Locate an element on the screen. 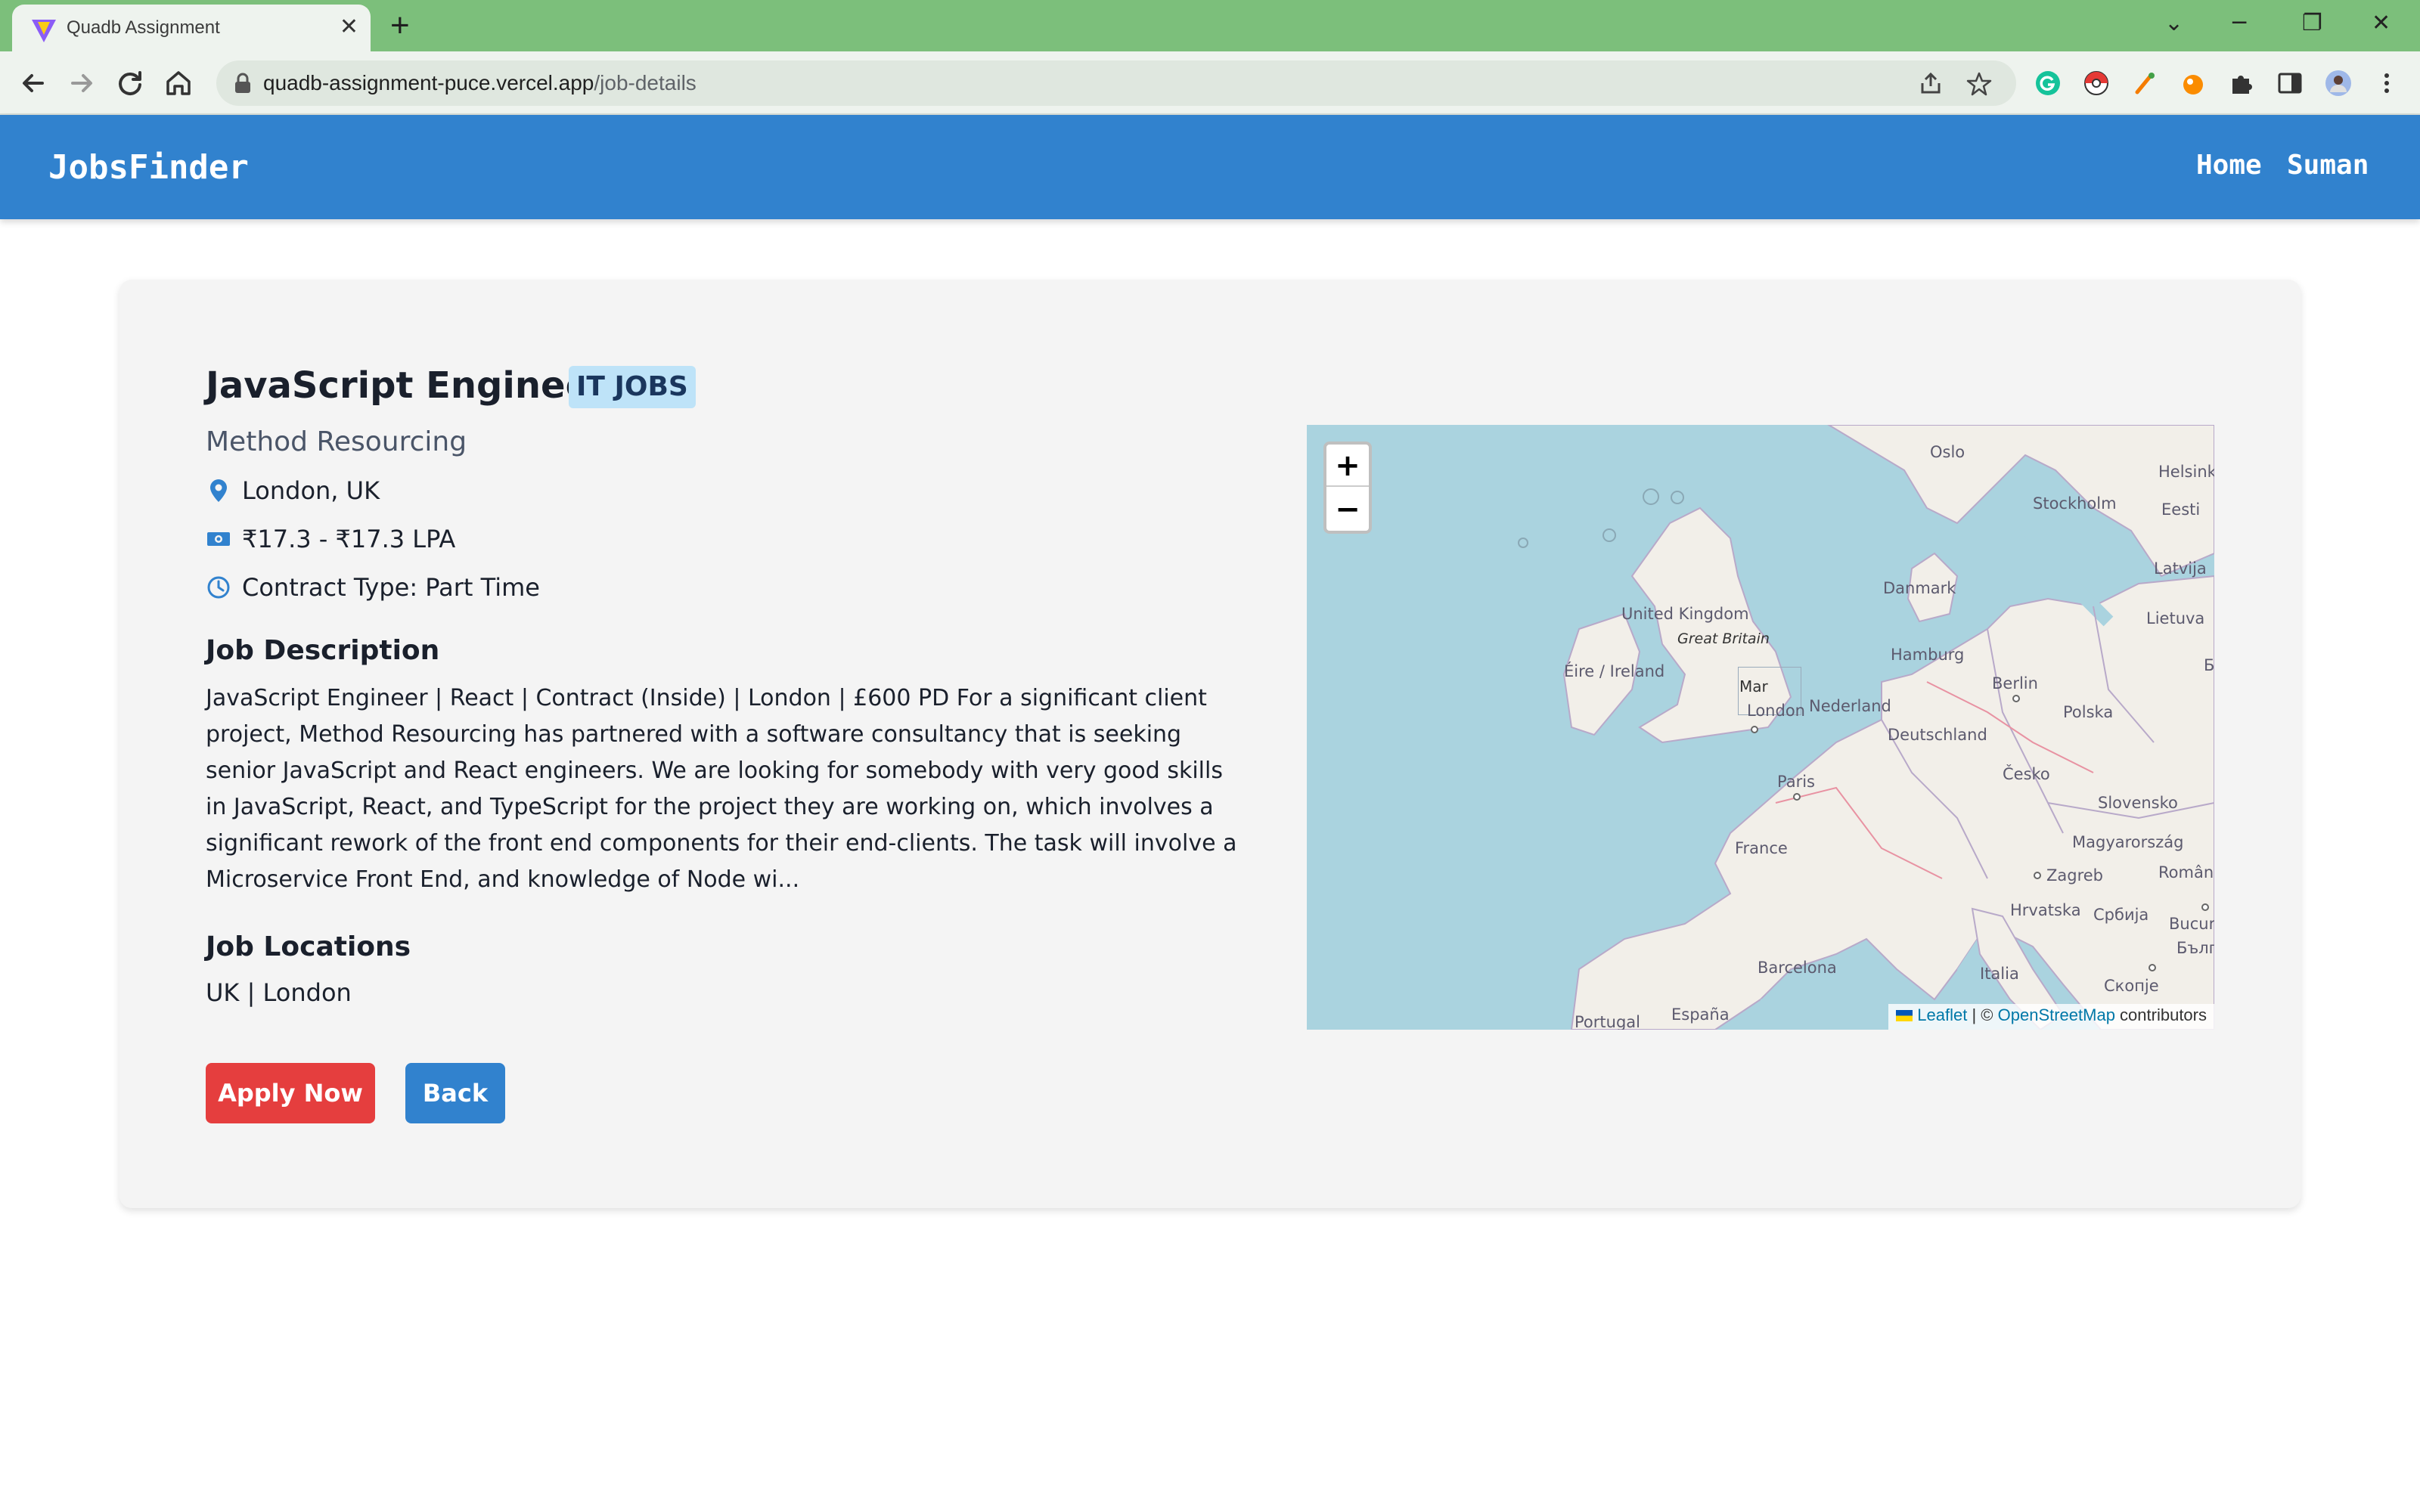 This screenshot has width=2420, height=1512. job-locations-heading: Job Locations is located at coordinates (308, 946).